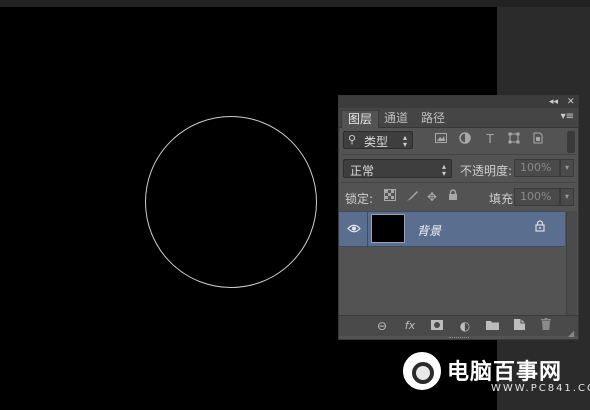  I want to click on panel-tab-row: 图层 通道 路径 ▾≡, so click(458, 118).